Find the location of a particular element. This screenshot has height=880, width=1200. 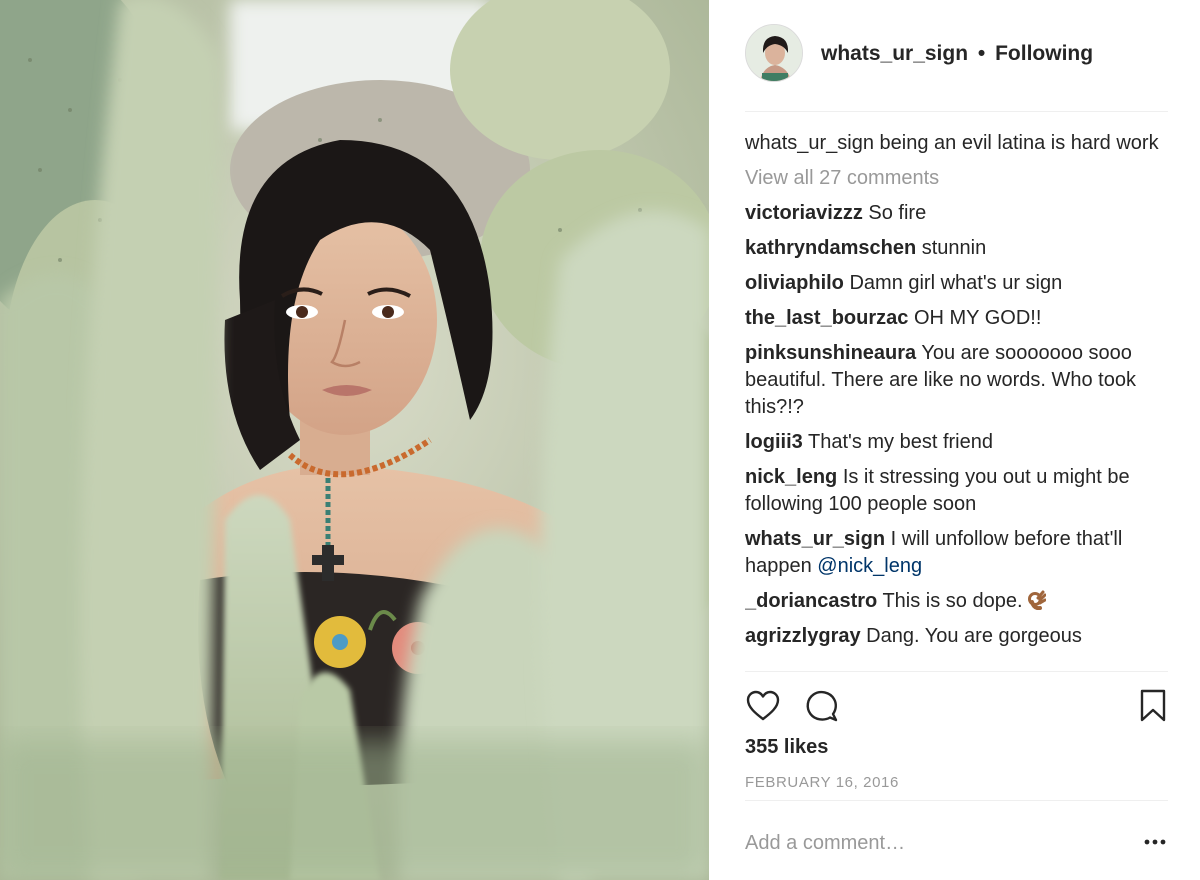

comment-username: victoriavizzz is located at coordinates (804, 213).